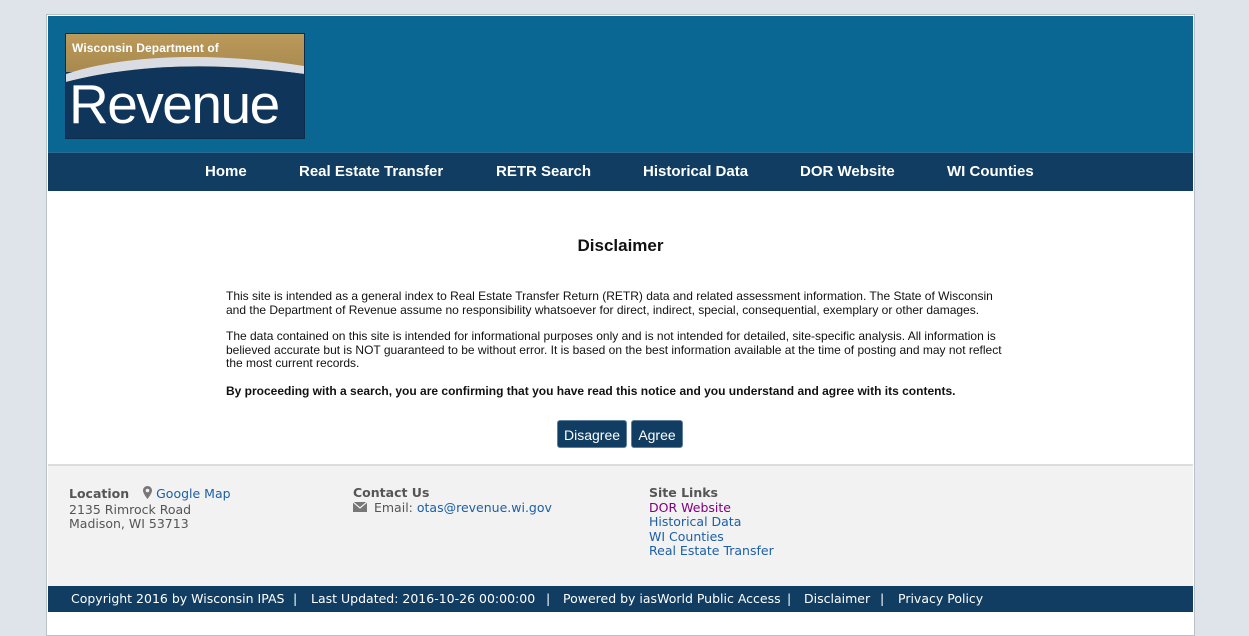  What do you see at coordinates (129, 523) in the screenshot?
I see `address-line-2: Madison, WI 53713` at bounding box center [129, 523].